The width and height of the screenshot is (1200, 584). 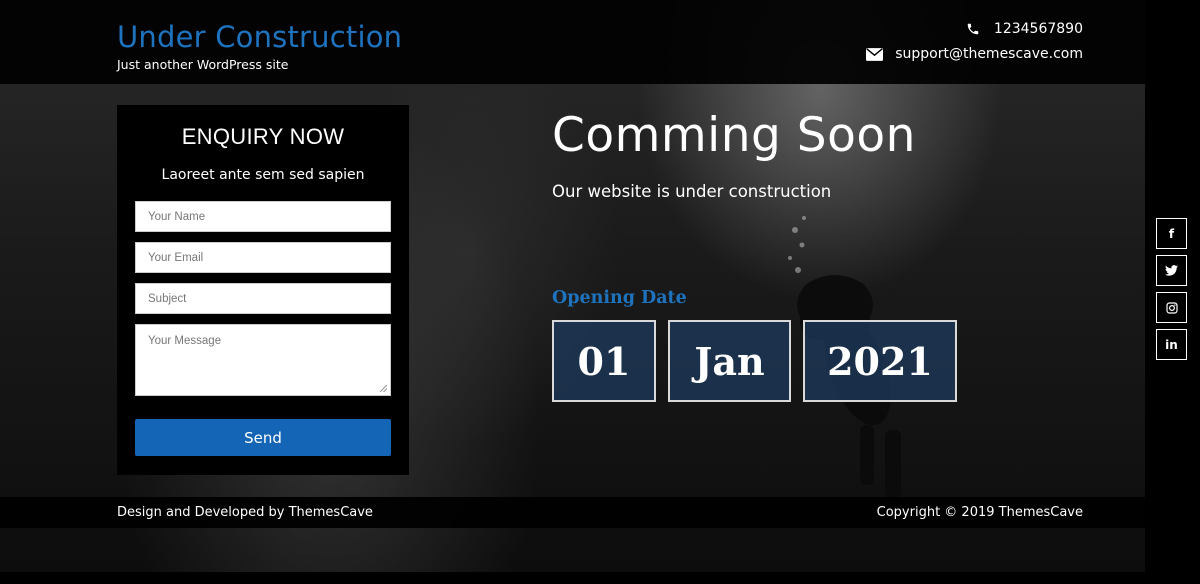 I want to click on facebook-icon: f, so click(x=1171, y=233).